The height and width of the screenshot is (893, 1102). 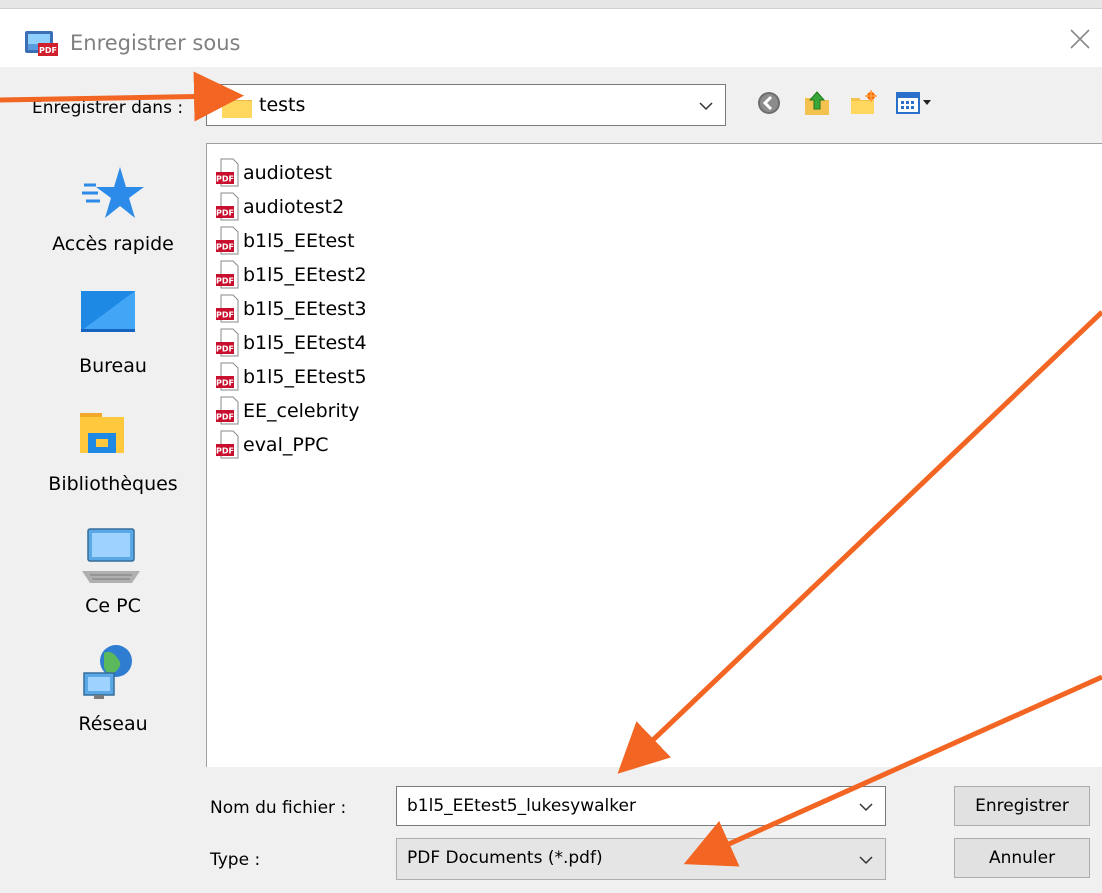 I want to click on file-name: b1l5_EEtest, so click(x=299, y=241).